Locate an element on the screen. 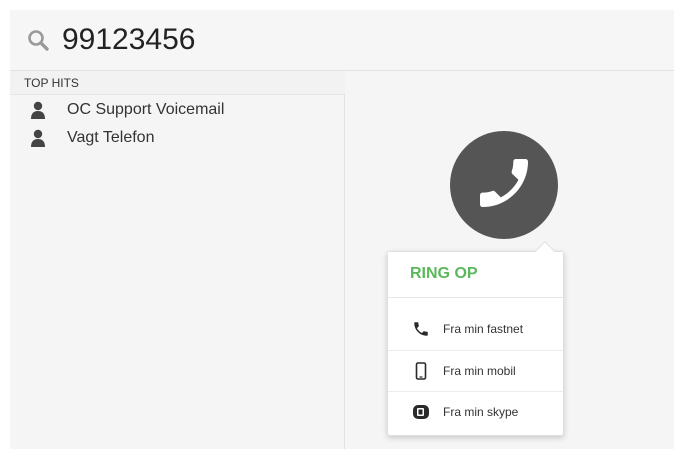 The width and height of the screenshot is (674, 449). search-bar is located at coordinates (342, 40).